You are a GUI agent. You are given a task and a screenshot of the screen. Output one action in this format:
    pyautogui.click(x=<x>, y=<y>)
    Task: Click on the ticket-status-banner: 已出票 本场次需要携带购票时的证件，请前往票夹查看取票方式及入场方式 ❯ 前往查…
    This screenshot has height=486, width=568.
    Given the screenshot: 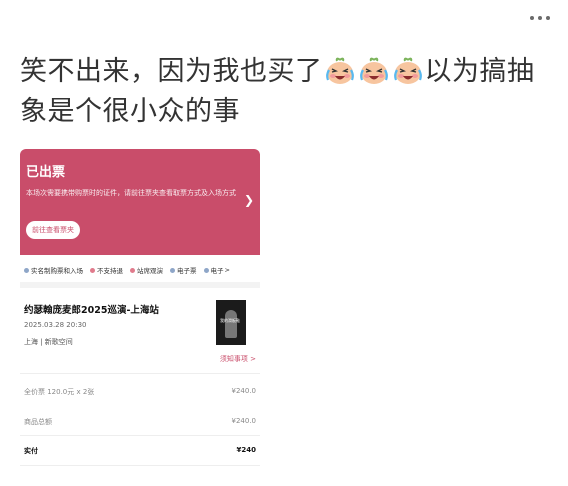 What is the action you would take?
    pyautogui.click(x=140, y=202)
    